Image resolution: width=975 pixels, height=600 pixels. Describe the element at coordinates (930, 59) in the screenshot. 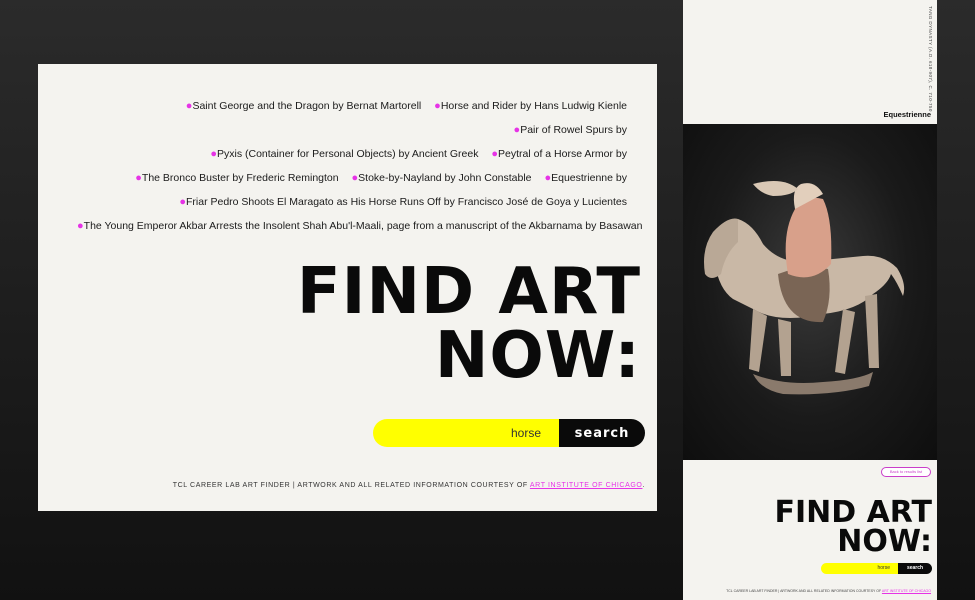

I see `artwork-meta: TANG DYNASTY (A.D. 618-907), C. 710-750` at that location.